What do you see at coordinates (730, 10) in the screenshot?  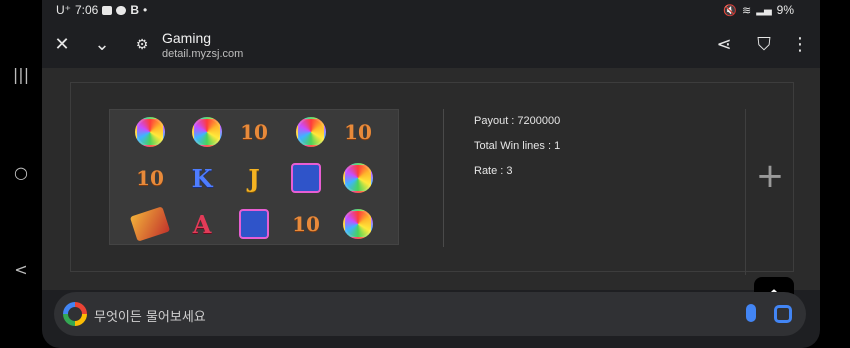 I see `mute-icon: 🔇` at bounding box center [730, 10].